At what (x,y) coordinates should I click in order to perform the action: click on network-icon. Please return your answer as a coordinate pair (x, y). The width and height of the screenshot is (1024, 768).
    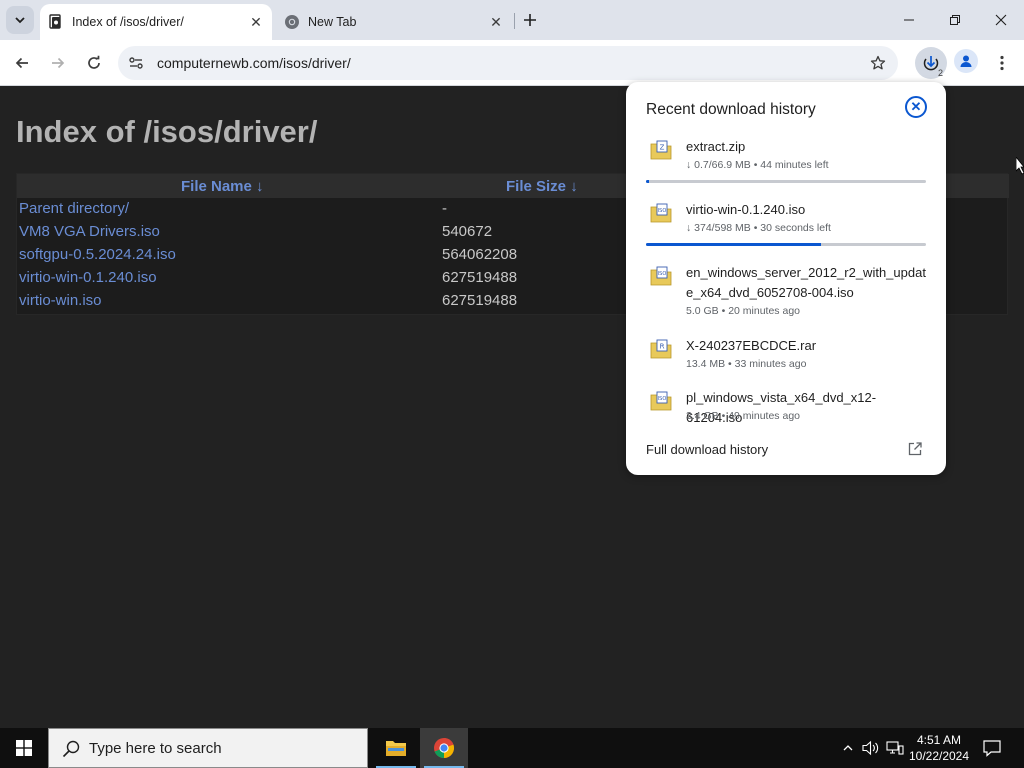
    Looking at the image, I should click on (895, 748).